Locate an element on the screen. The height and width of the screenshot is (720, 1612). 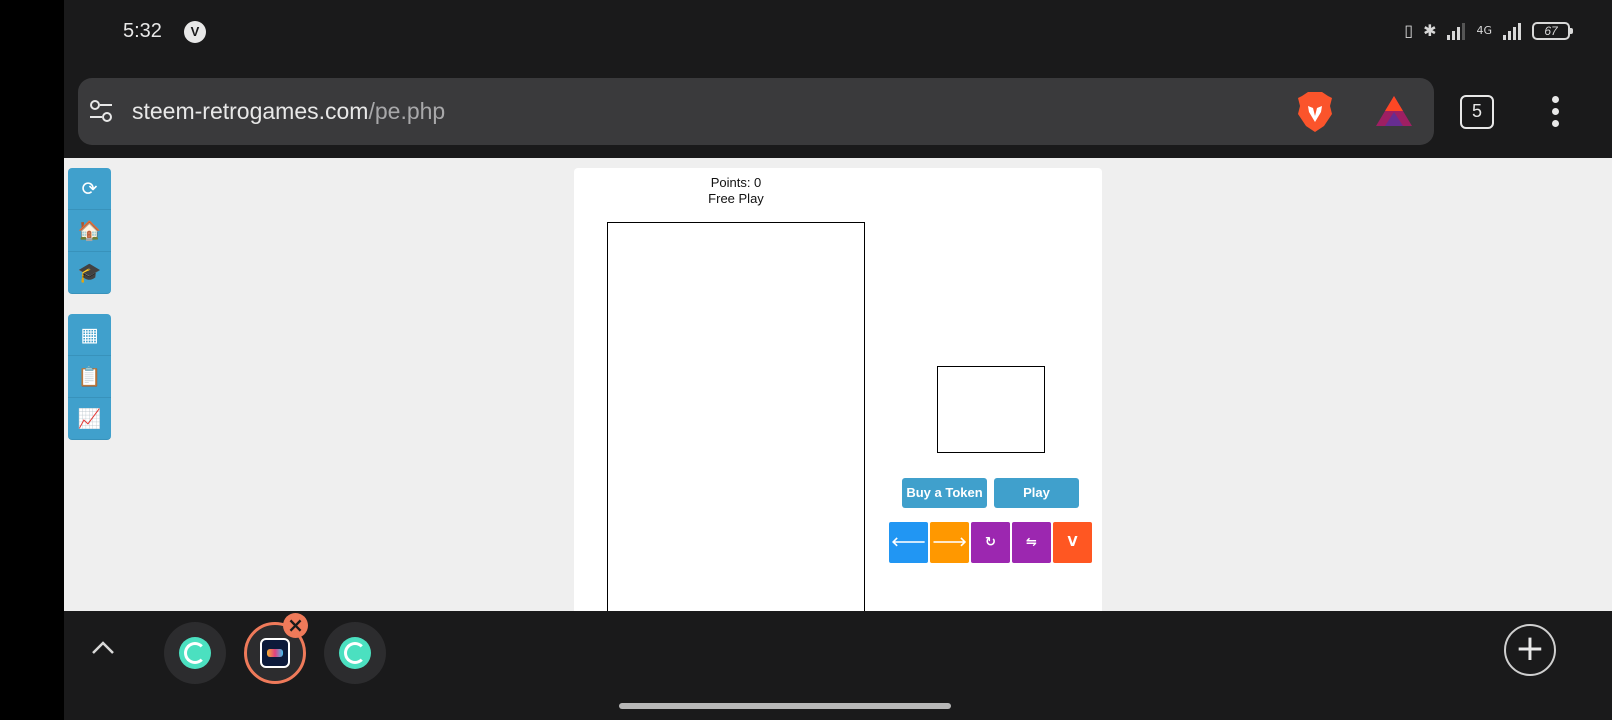
reload-icon: ⟳ is located at coordinates (89, 189).